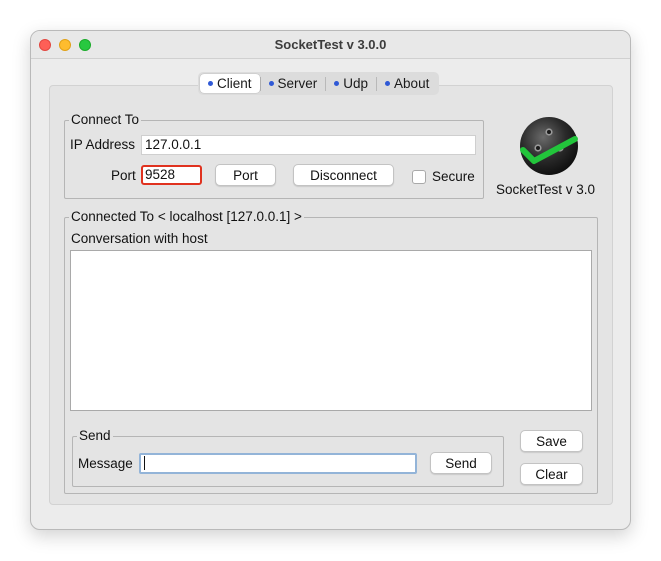 The height and width of the screenshot is (561, 661). I want to click on tab-about: About, so click(407, 83).